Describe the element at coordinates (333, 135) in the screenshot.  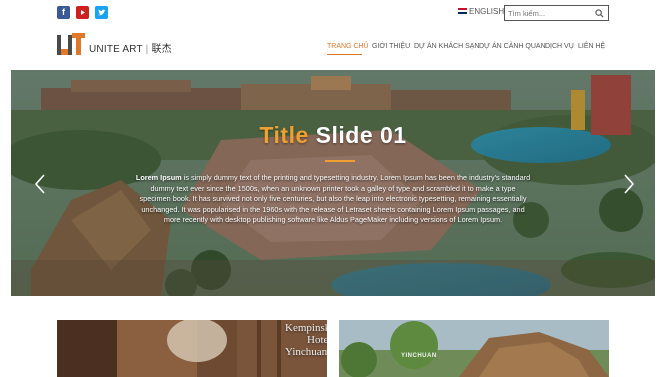
I see `slide-title: Title Slide 01` at that location.